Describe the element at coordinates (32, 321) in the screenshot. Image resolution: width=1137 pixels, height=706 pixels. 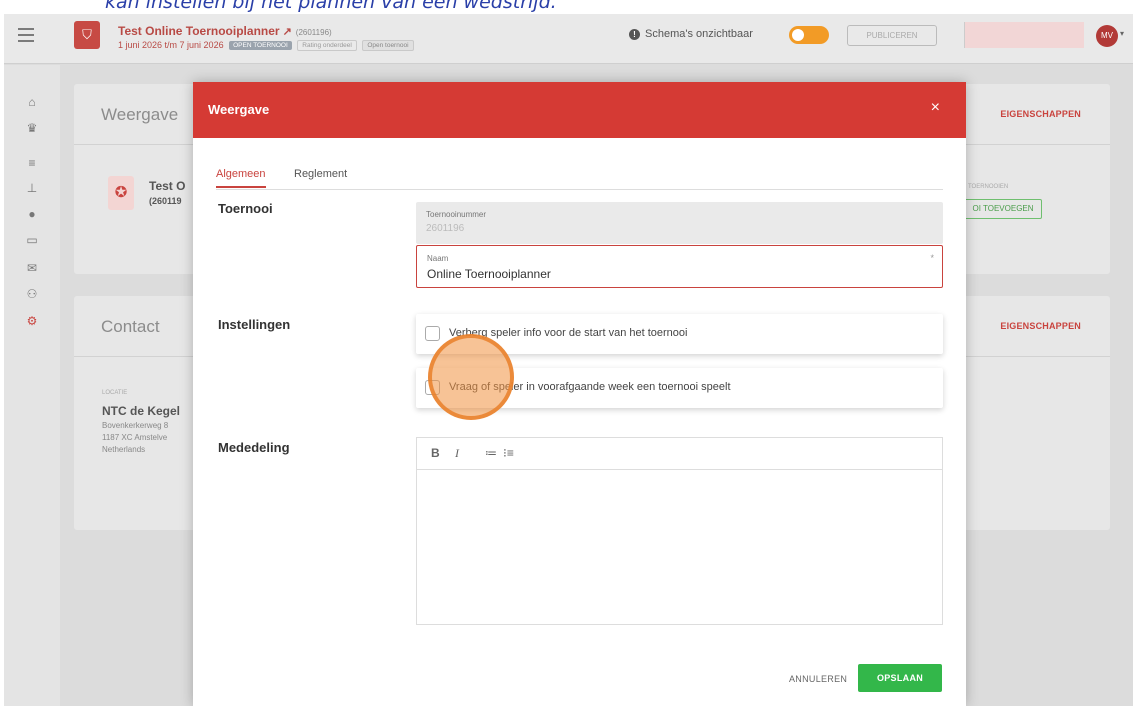
I see `settings-icon: ⚙` at that location.